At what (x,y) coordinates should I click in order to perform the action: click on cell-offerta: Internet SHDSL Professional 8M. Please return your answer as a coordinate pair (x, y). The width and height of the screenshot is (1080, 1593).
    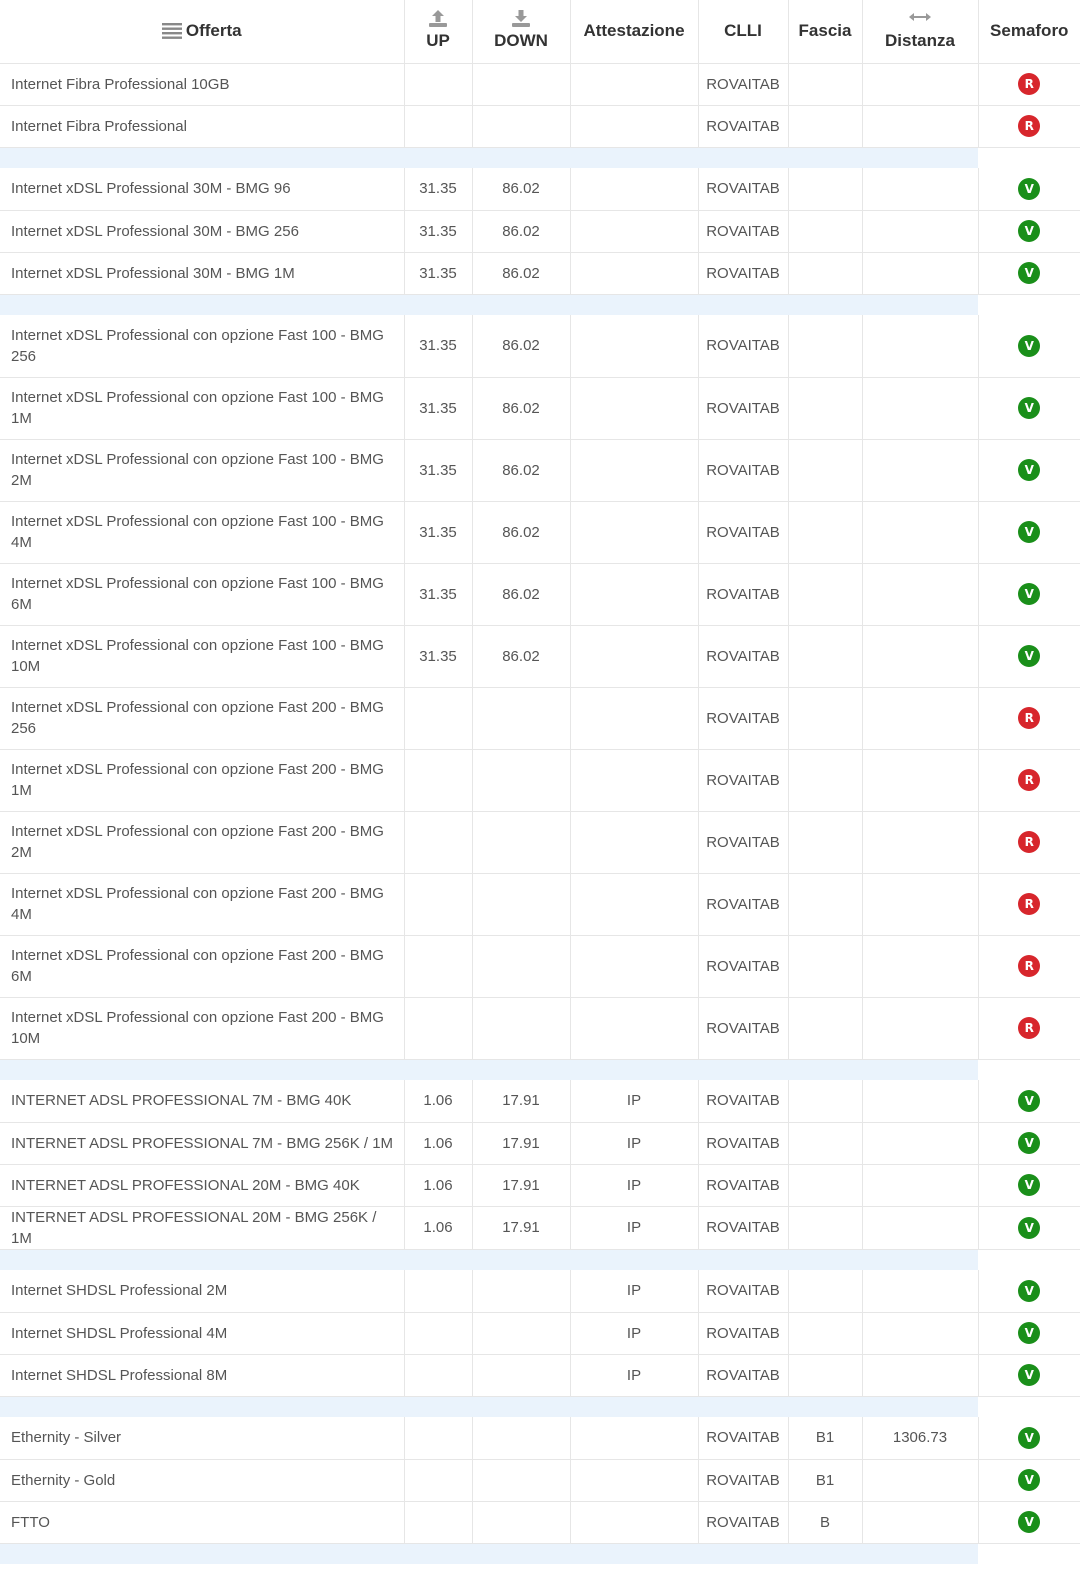
    Looking at the image, I should click on (202, 1375).